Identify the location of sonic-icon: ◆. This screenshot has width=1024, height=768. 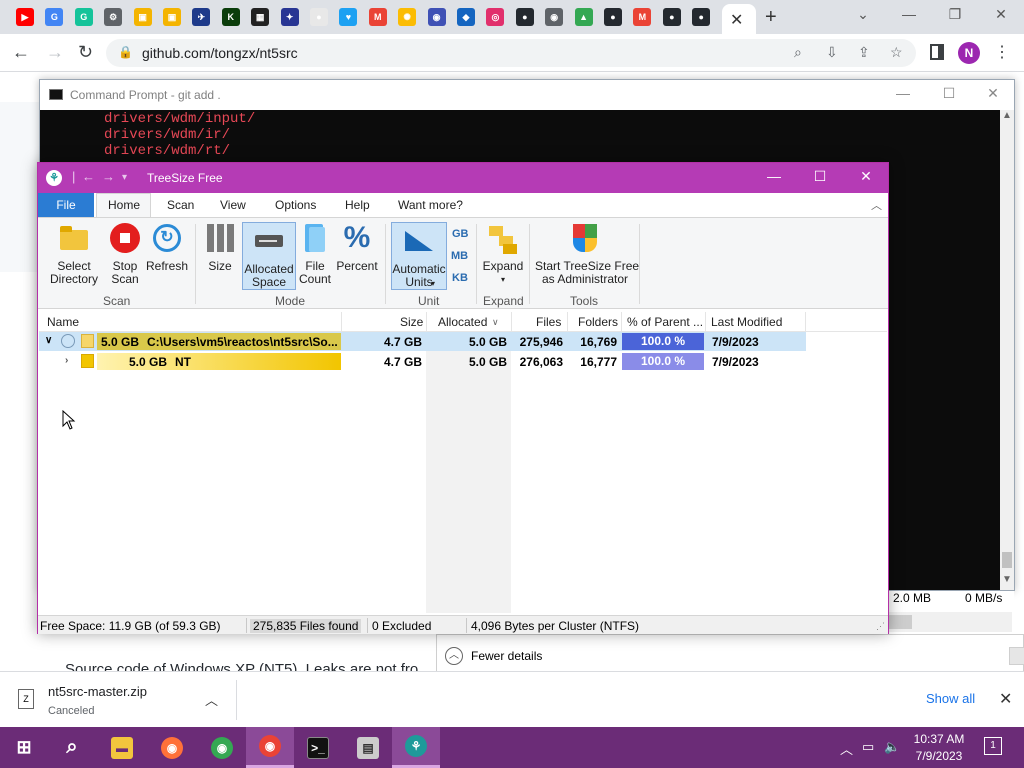
(466, 17).